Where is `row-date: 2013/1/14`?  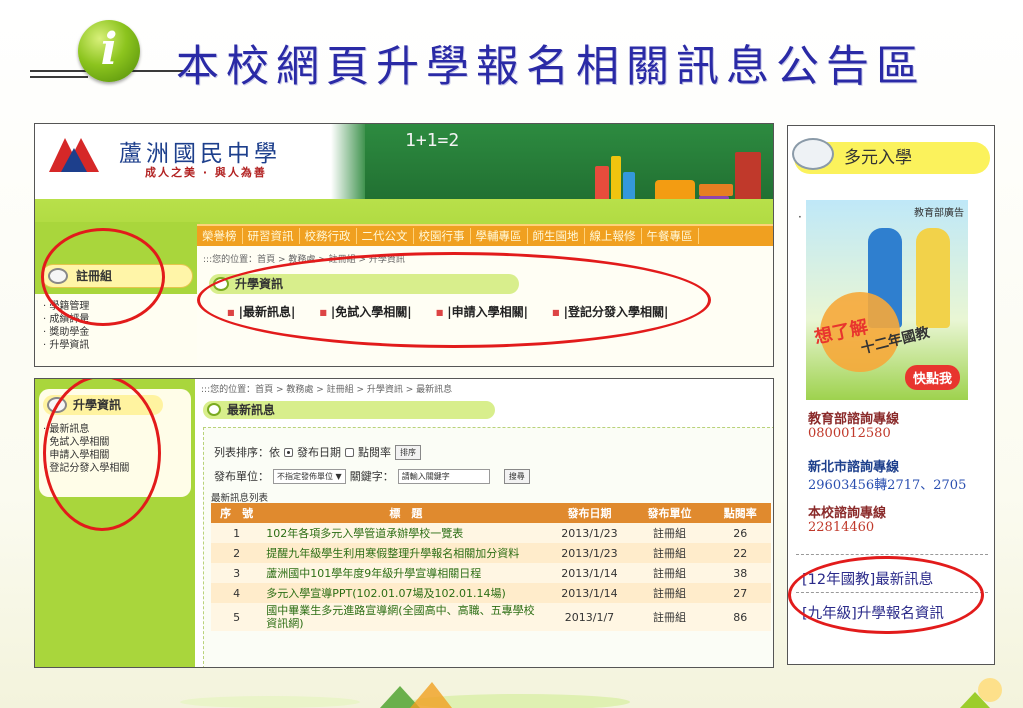
row-date: 2013/1/14 is located at coordinates (589, 573).